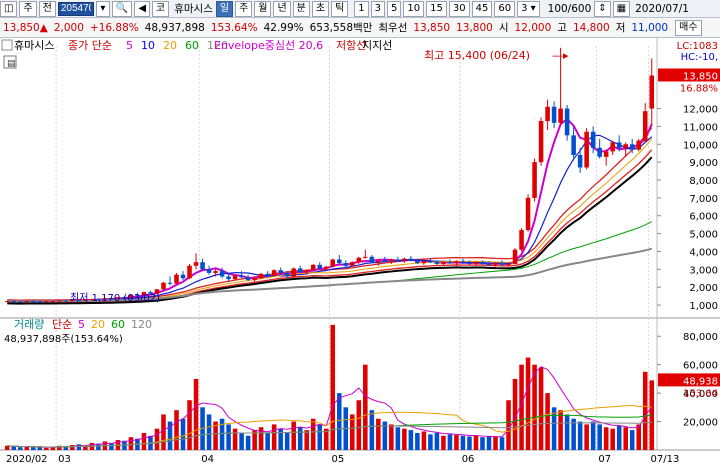 This screenshot has height=473, width=720. What do you see at coordinates (193, 9) in the screenshot?
I see `stock-name: 휴마시스` at bounding box center [193, 9].